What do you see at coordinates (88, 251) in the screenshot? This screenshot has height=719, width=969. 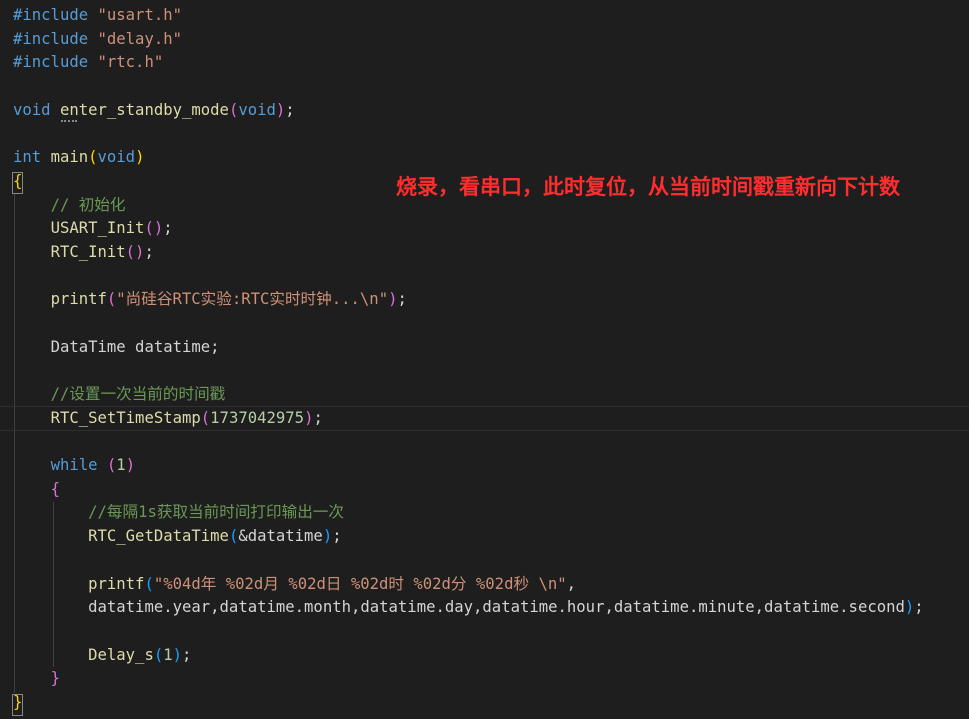 I see `code-token: RTC_Init` at bounding box center [88, 251].